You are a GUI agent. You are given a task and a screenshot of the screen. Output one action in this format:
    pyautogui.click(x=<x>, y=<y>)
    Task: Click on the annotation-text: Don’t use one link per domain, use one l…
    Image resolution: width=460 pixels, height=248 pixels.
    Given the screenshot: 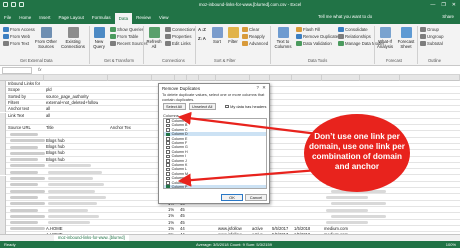 What is the action you would take?
    pyautogui.click(x=357, y=151)
    